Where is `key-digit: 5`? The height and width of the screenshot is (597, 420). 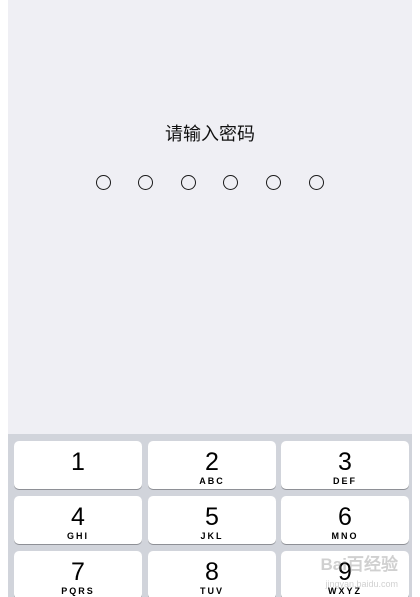
key-digit: 5 is located at coordinates (212, 517).